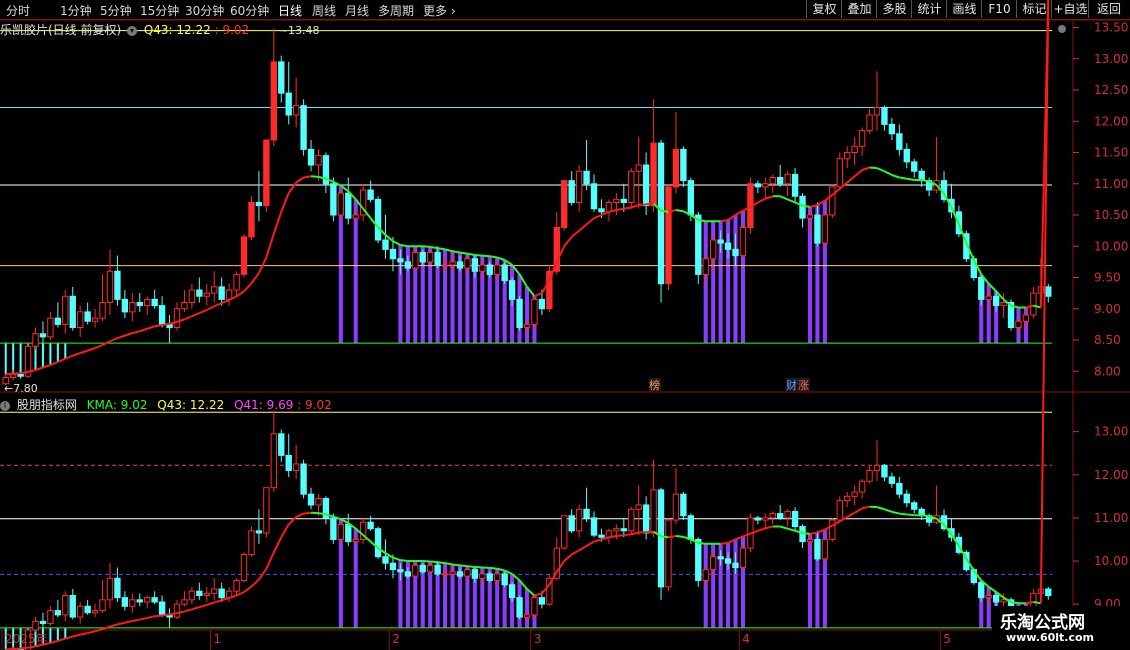 The height and width of the screenshot is (650, 1130). What do you see at coordinates (117, 405) in the screenshot?
I see `kma-value: KMA: 9.02` at bounding box center [117, 405].